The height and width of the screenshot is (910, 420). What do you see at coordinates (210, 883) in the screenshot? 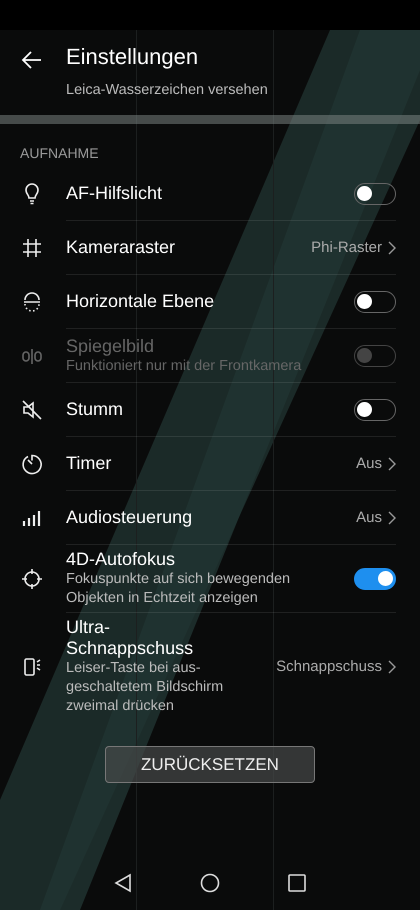
I see `home-nav-icon` at bounding box center [210, 883].